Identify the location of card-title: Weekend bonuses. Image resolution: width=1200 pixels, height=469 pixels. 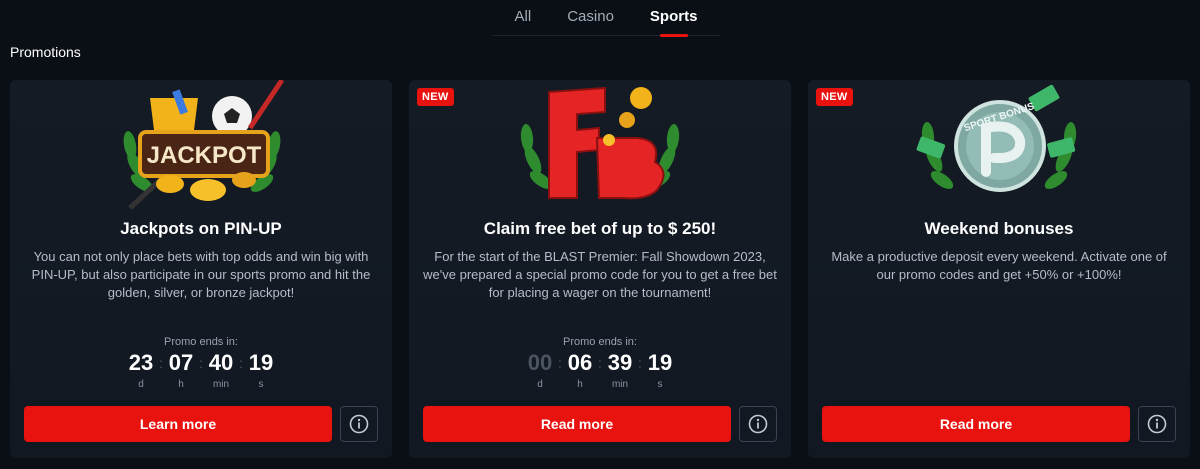
(999, 228).